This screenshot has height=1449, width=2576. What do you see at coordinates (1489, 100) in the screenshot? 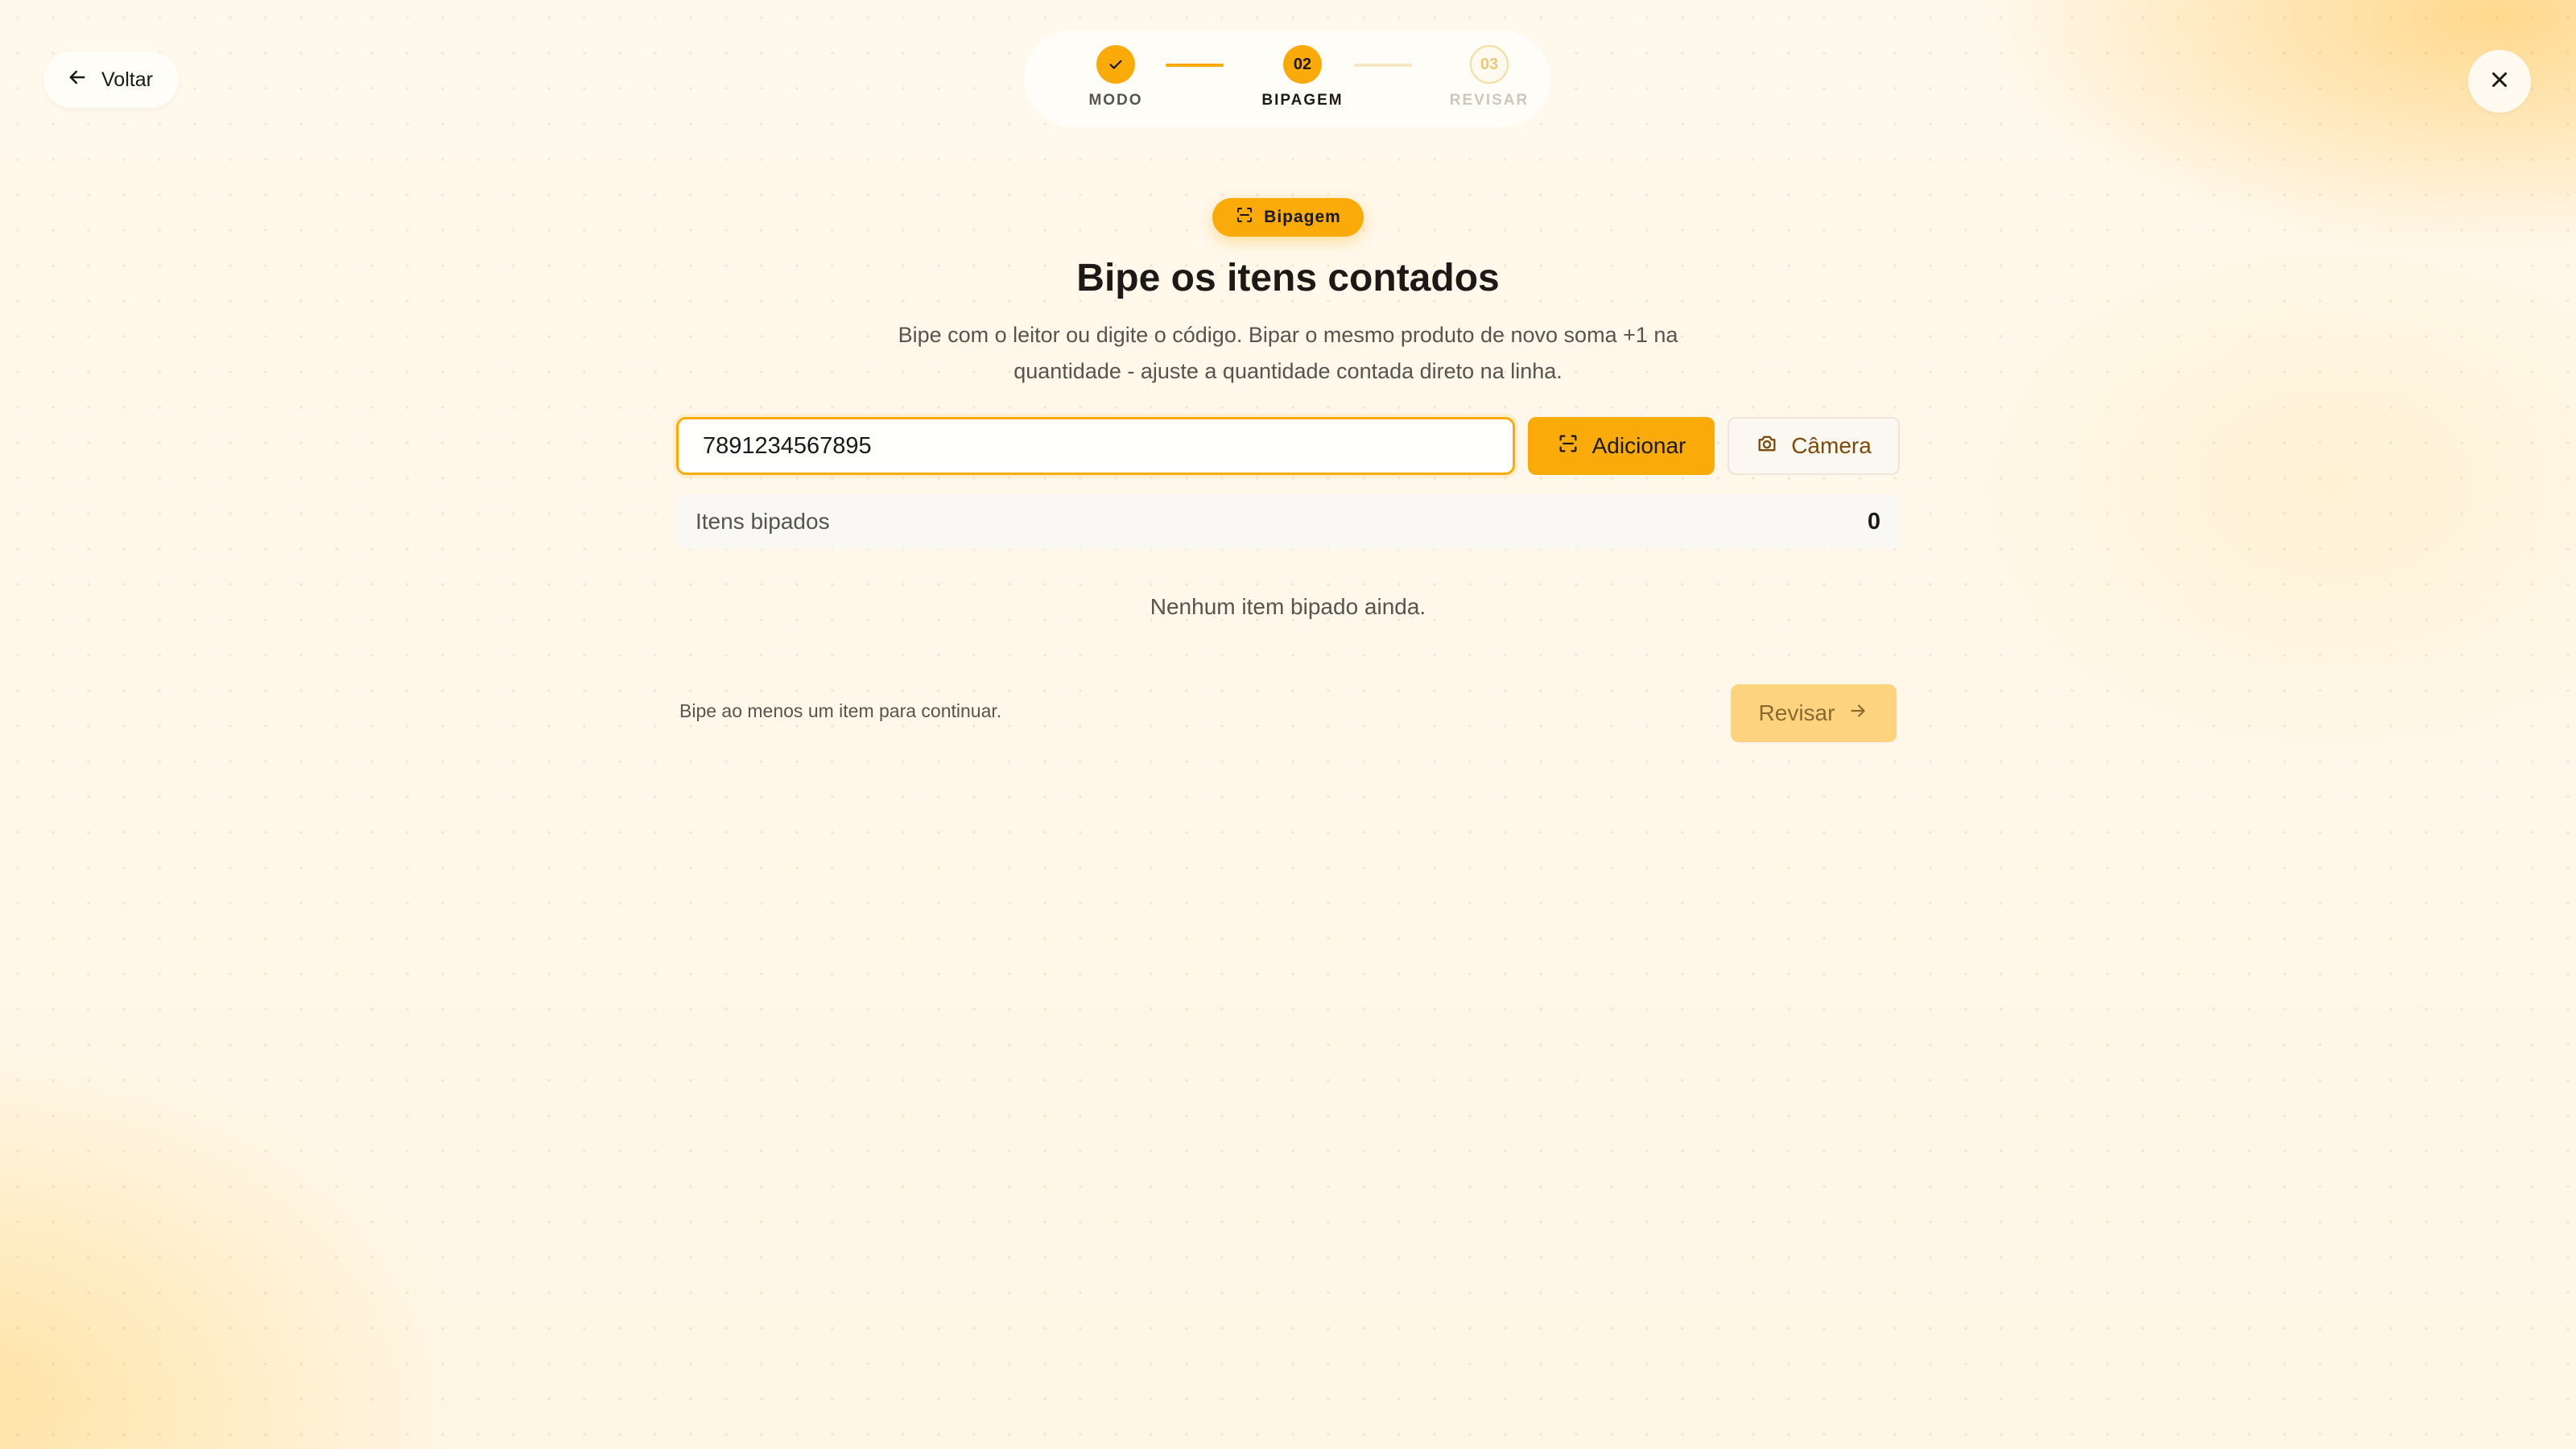
I see `step-label: REVISAR` at bounding box center [1489, 100].